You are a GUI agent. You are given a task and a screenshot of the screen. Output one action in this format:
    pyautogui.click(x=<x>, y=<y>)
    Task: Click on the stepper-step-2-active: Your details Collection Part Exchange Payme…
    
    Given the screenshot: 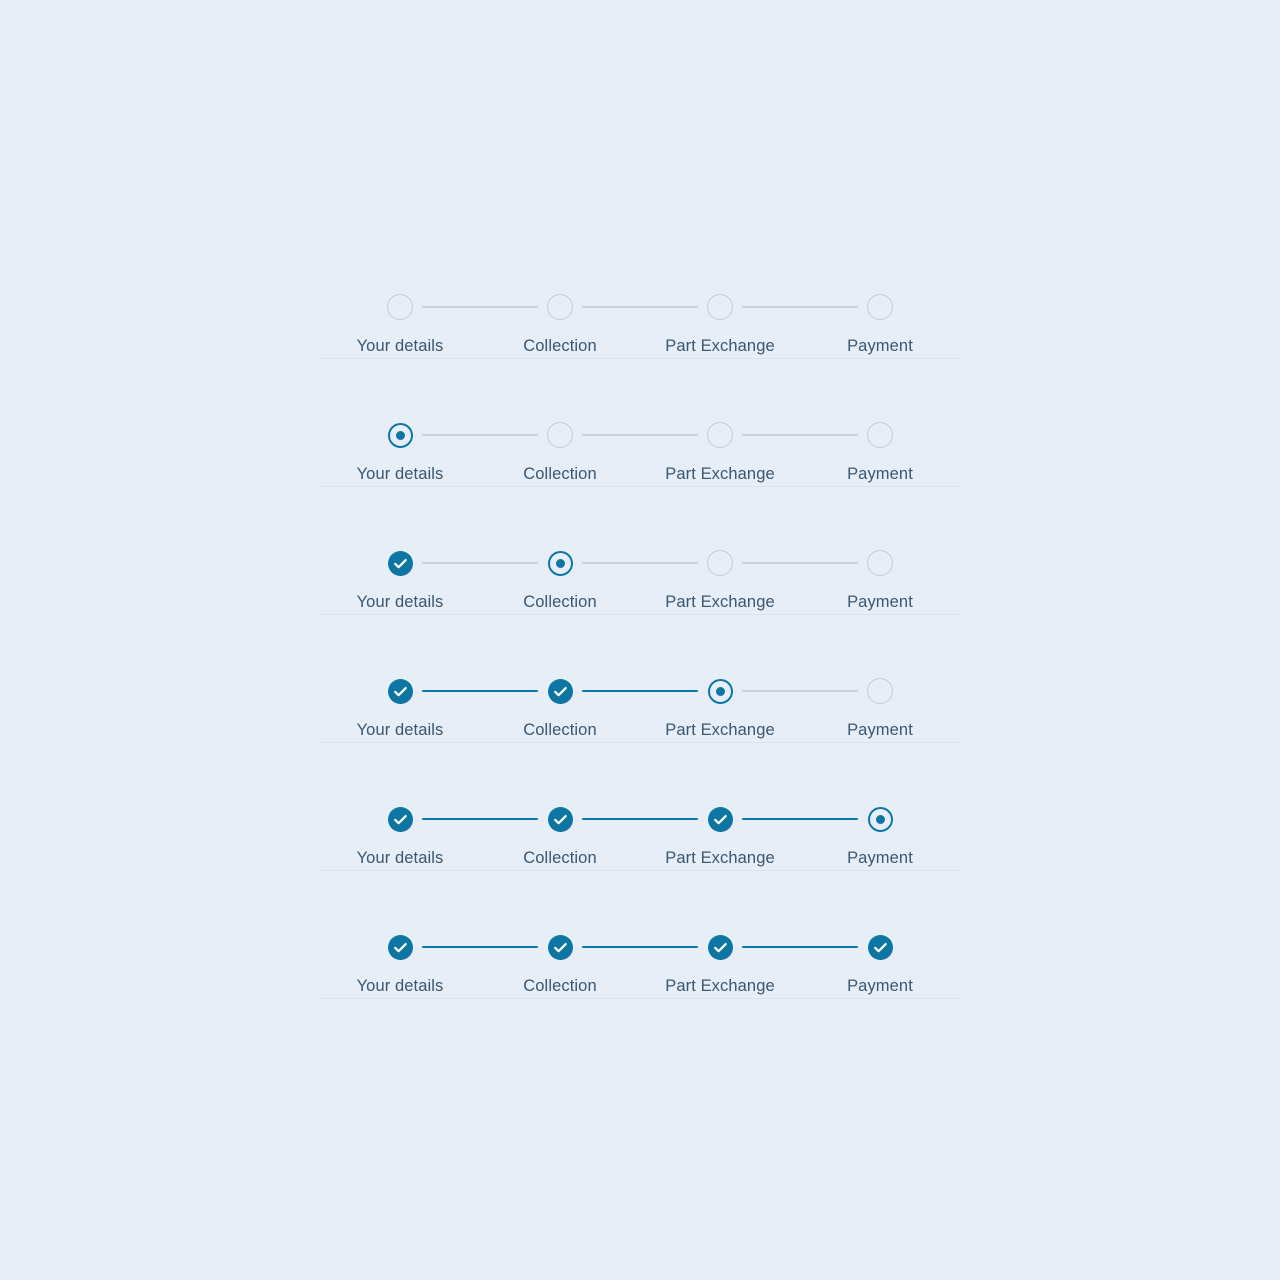 What is the action you would take?
    pyautogui.click(x=640, y=593)
    